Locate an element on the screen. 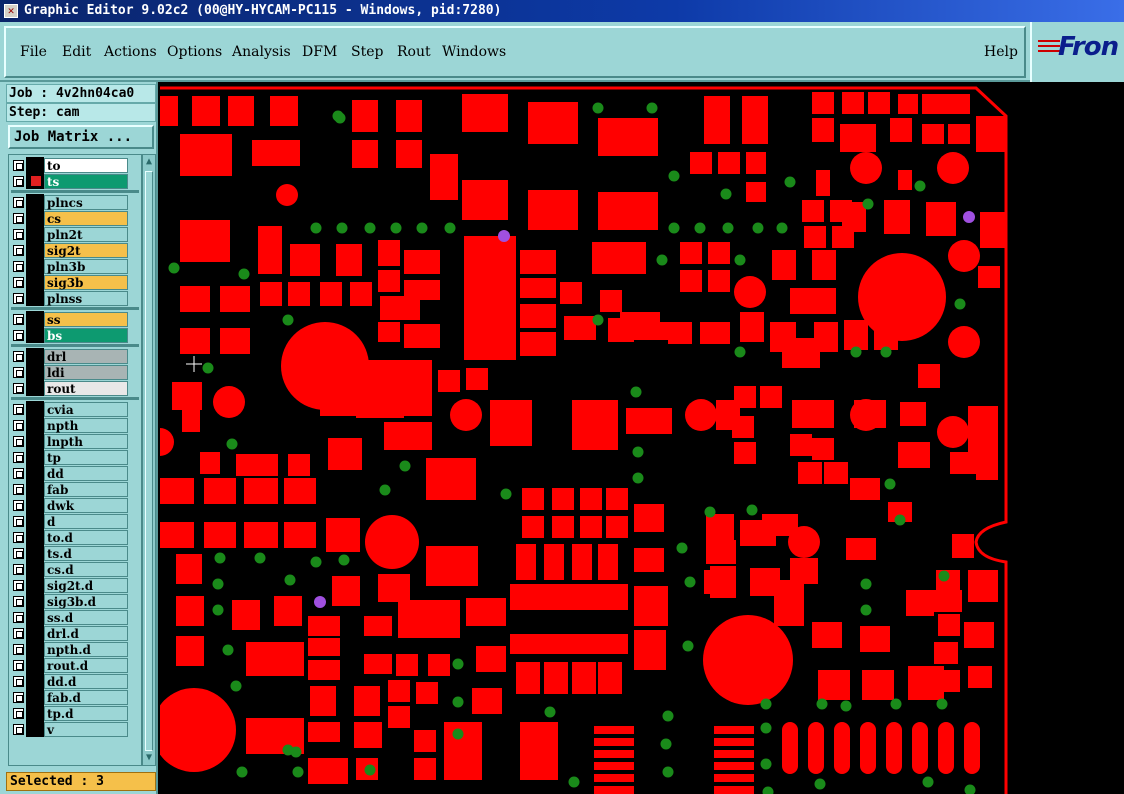 This screenshot has height=794, width=1124. menu-actions: Actions is located at coordinates (130, 52).